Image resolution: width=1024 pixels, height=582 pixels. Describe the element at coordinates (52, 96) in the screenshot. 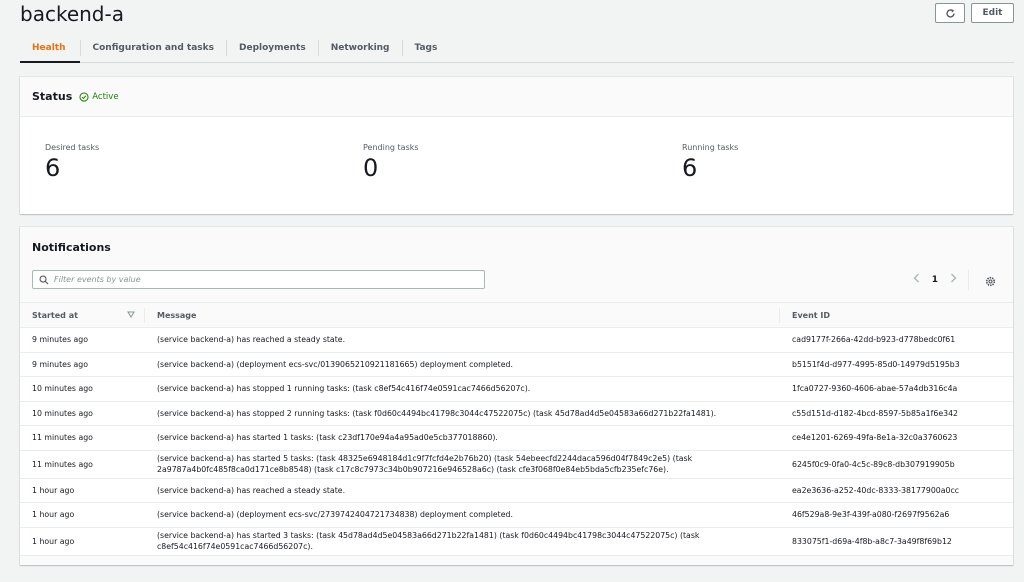

I see `status-title: Status` at that location.